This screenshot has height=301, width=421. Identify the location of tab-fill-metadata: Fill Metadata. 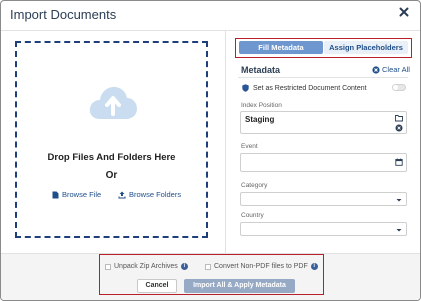
(281, 47).